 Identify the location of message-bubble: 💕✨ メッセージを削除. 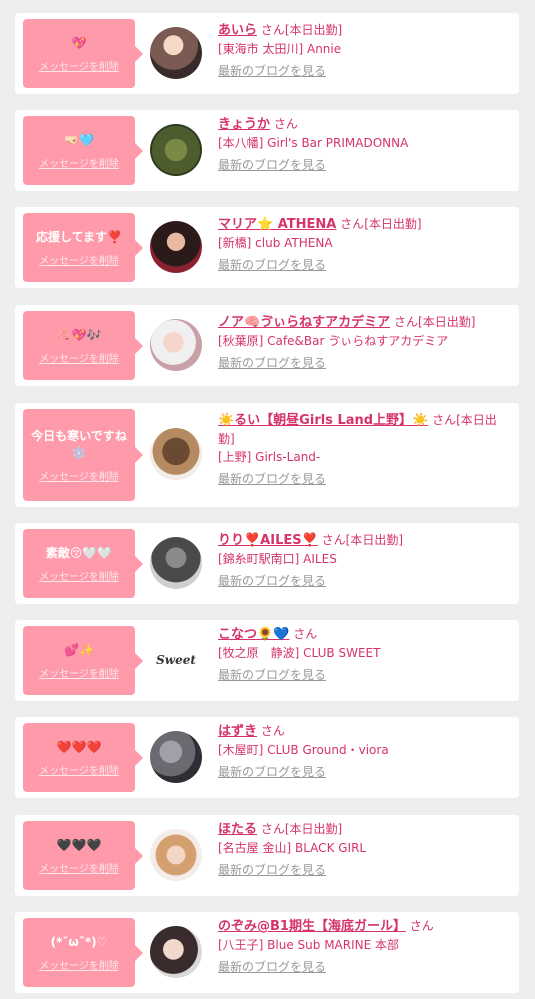
(83, 660).